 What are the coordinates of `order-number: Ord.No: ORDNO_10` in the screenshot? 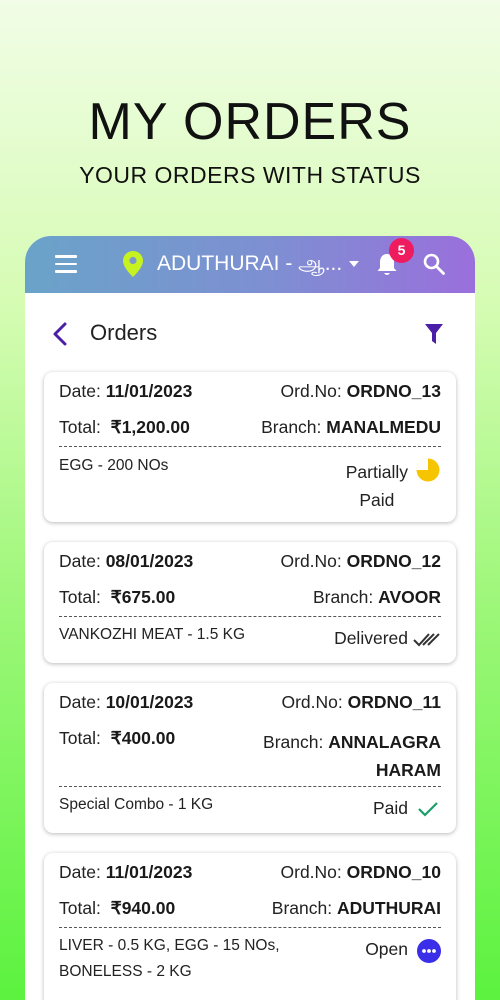 It's located at (361, 872).